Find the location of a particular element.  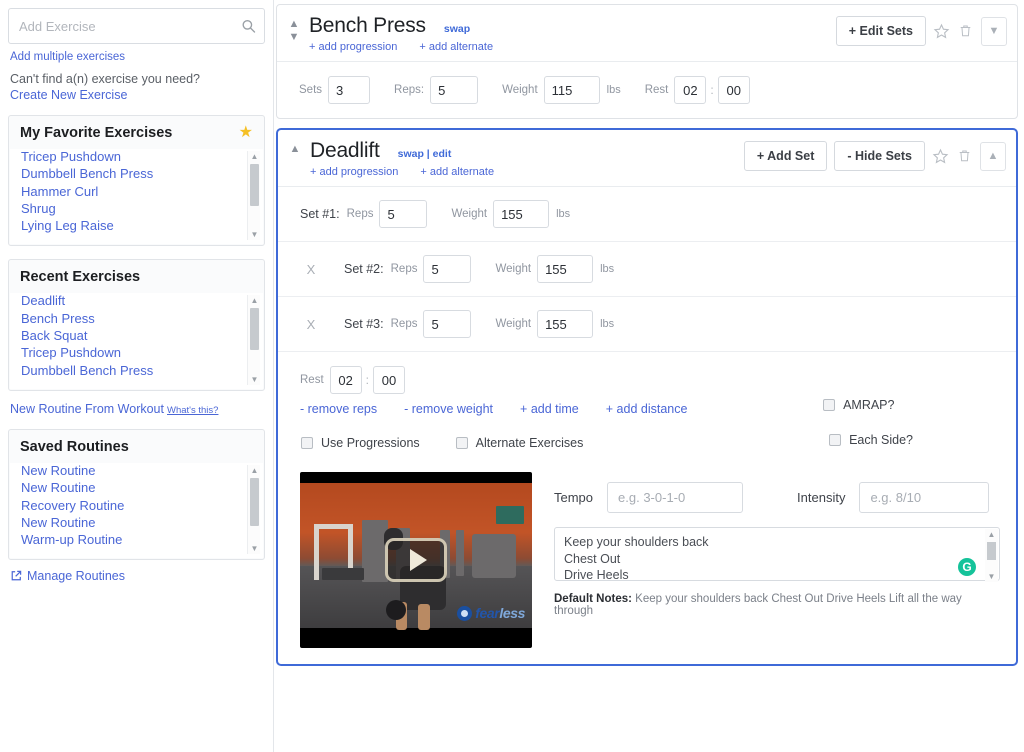

amrap-checkbox is located at coordinates (829, 405).